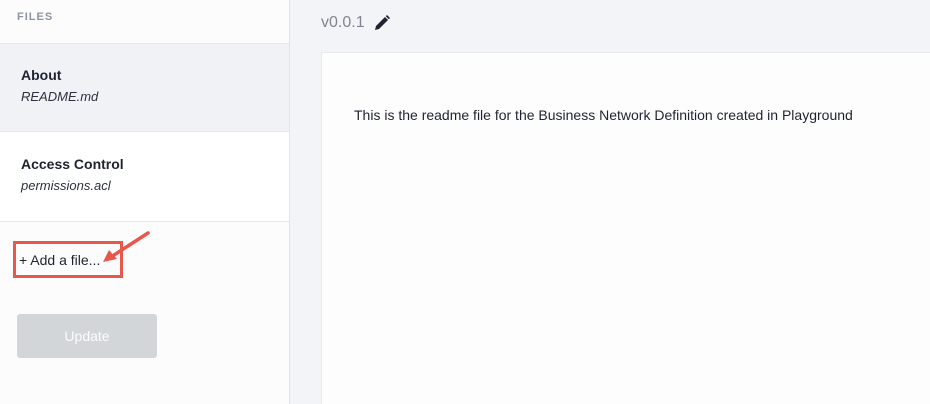 The height and width of the screenshot is (404, 930). I want to click on file-title: Access Control, so click(72, 164).